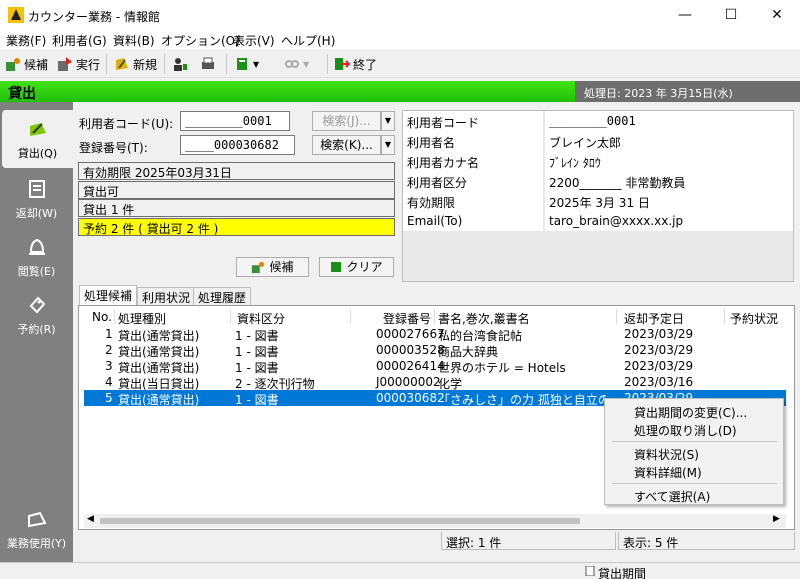 The height and width of the screenshot is (579, 800). I want to click on info-key: 利用者コード, so click(443, 123).